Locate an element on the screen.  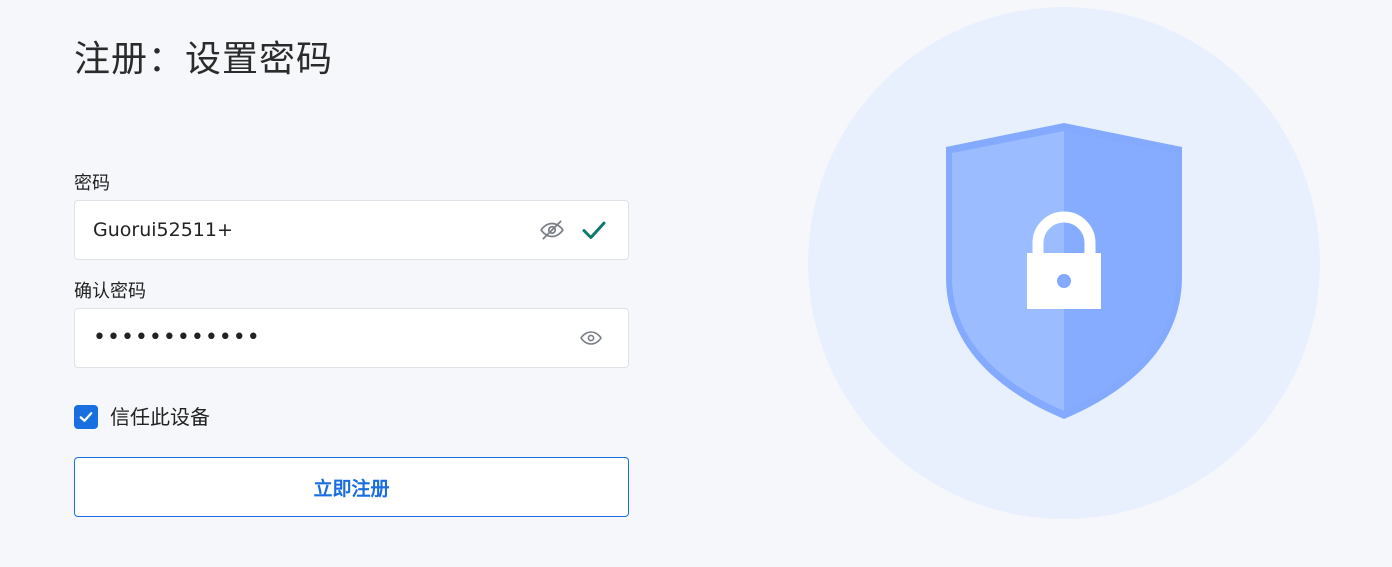
register-button: 立即注册 is located at coordinates (351, 487).